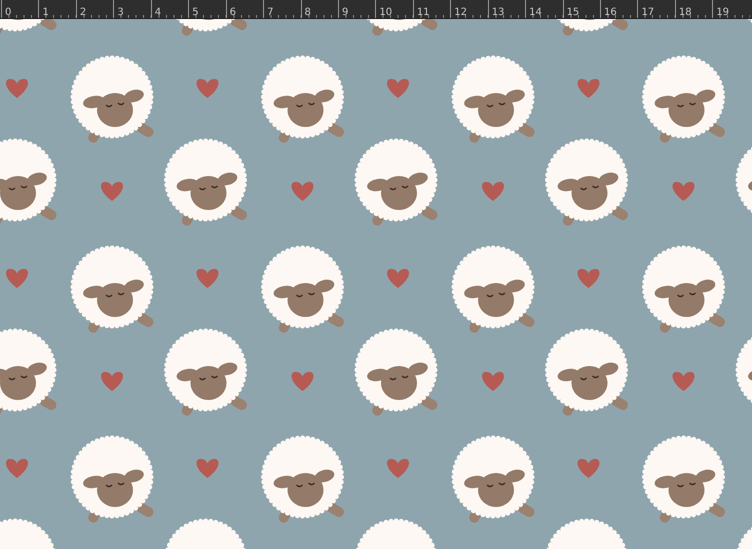 The image size is (752, 549). I want to click on ruler-label: 12, so click(460, 12).